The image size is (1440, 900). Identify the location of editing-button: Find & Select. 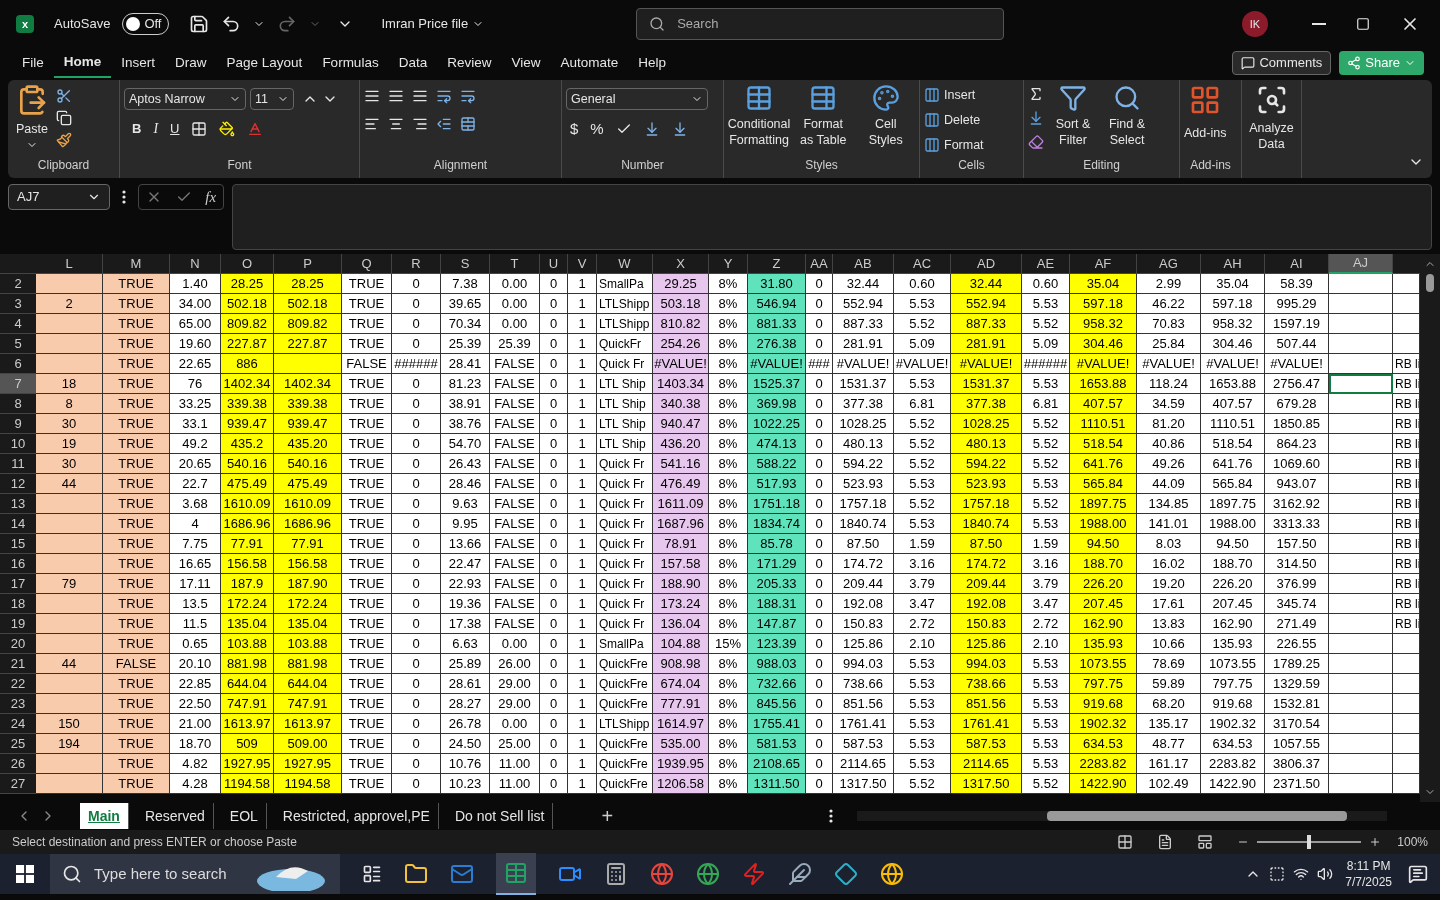
(1127, 116).